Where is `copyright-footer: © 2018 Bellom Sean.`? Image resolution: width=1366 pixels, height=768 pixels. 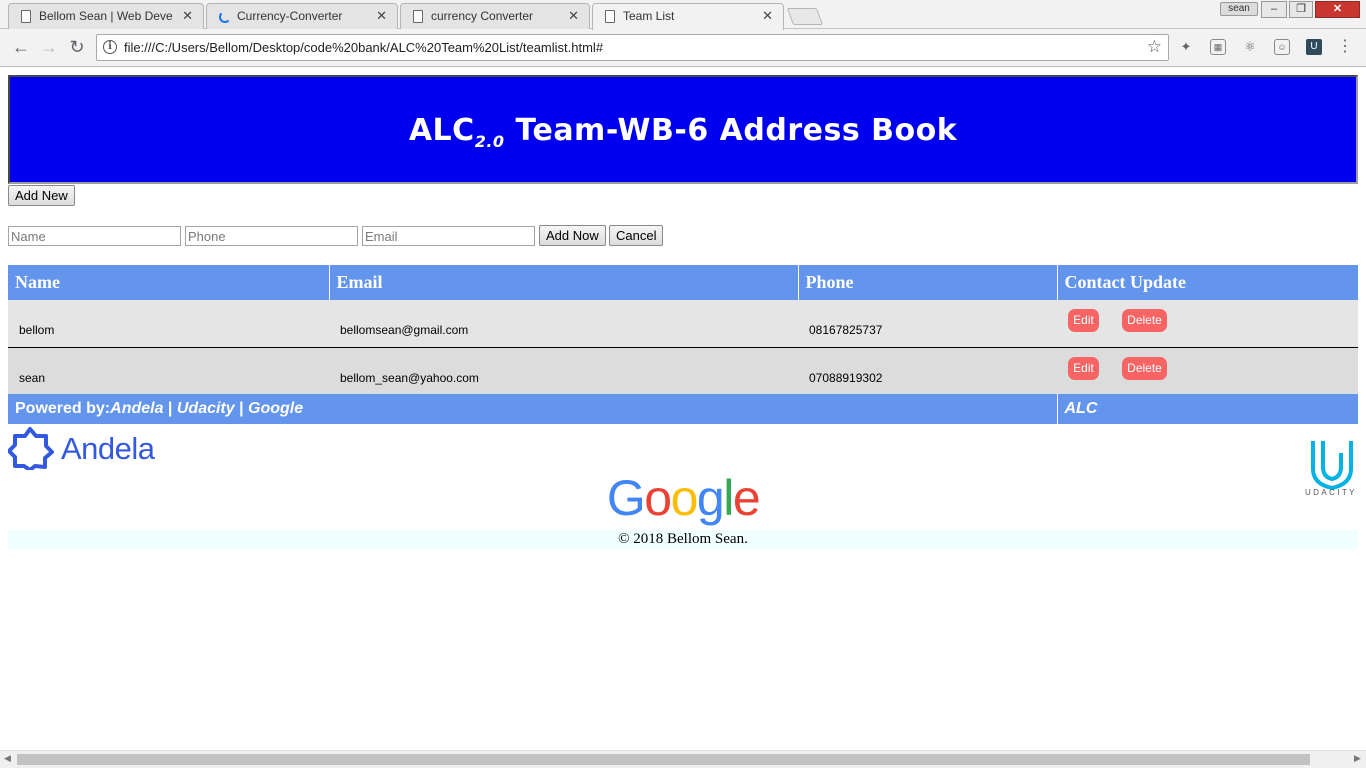
copyright-footer: © 2018 Bellom Sean. is located at coordinates (683, 539).